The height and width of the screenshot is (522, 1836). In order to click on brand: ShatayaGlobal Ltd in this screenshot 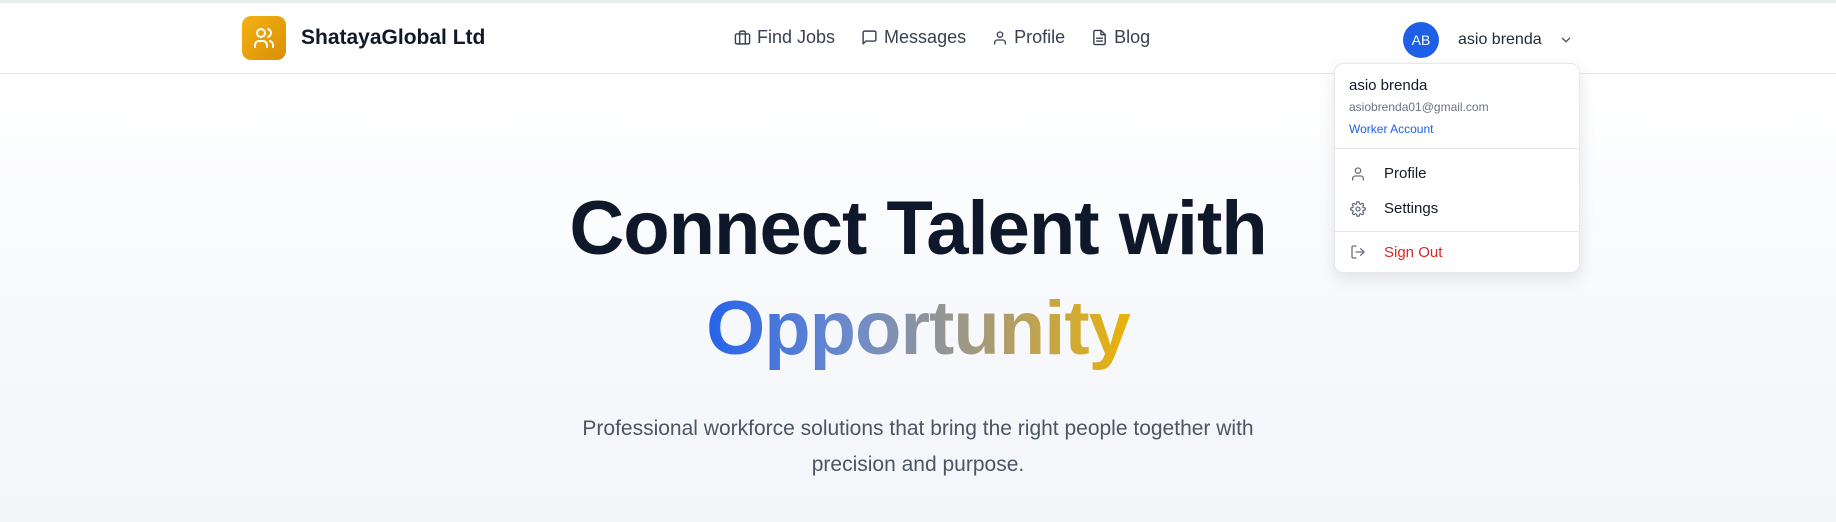, I will do `click(363, 38)`.